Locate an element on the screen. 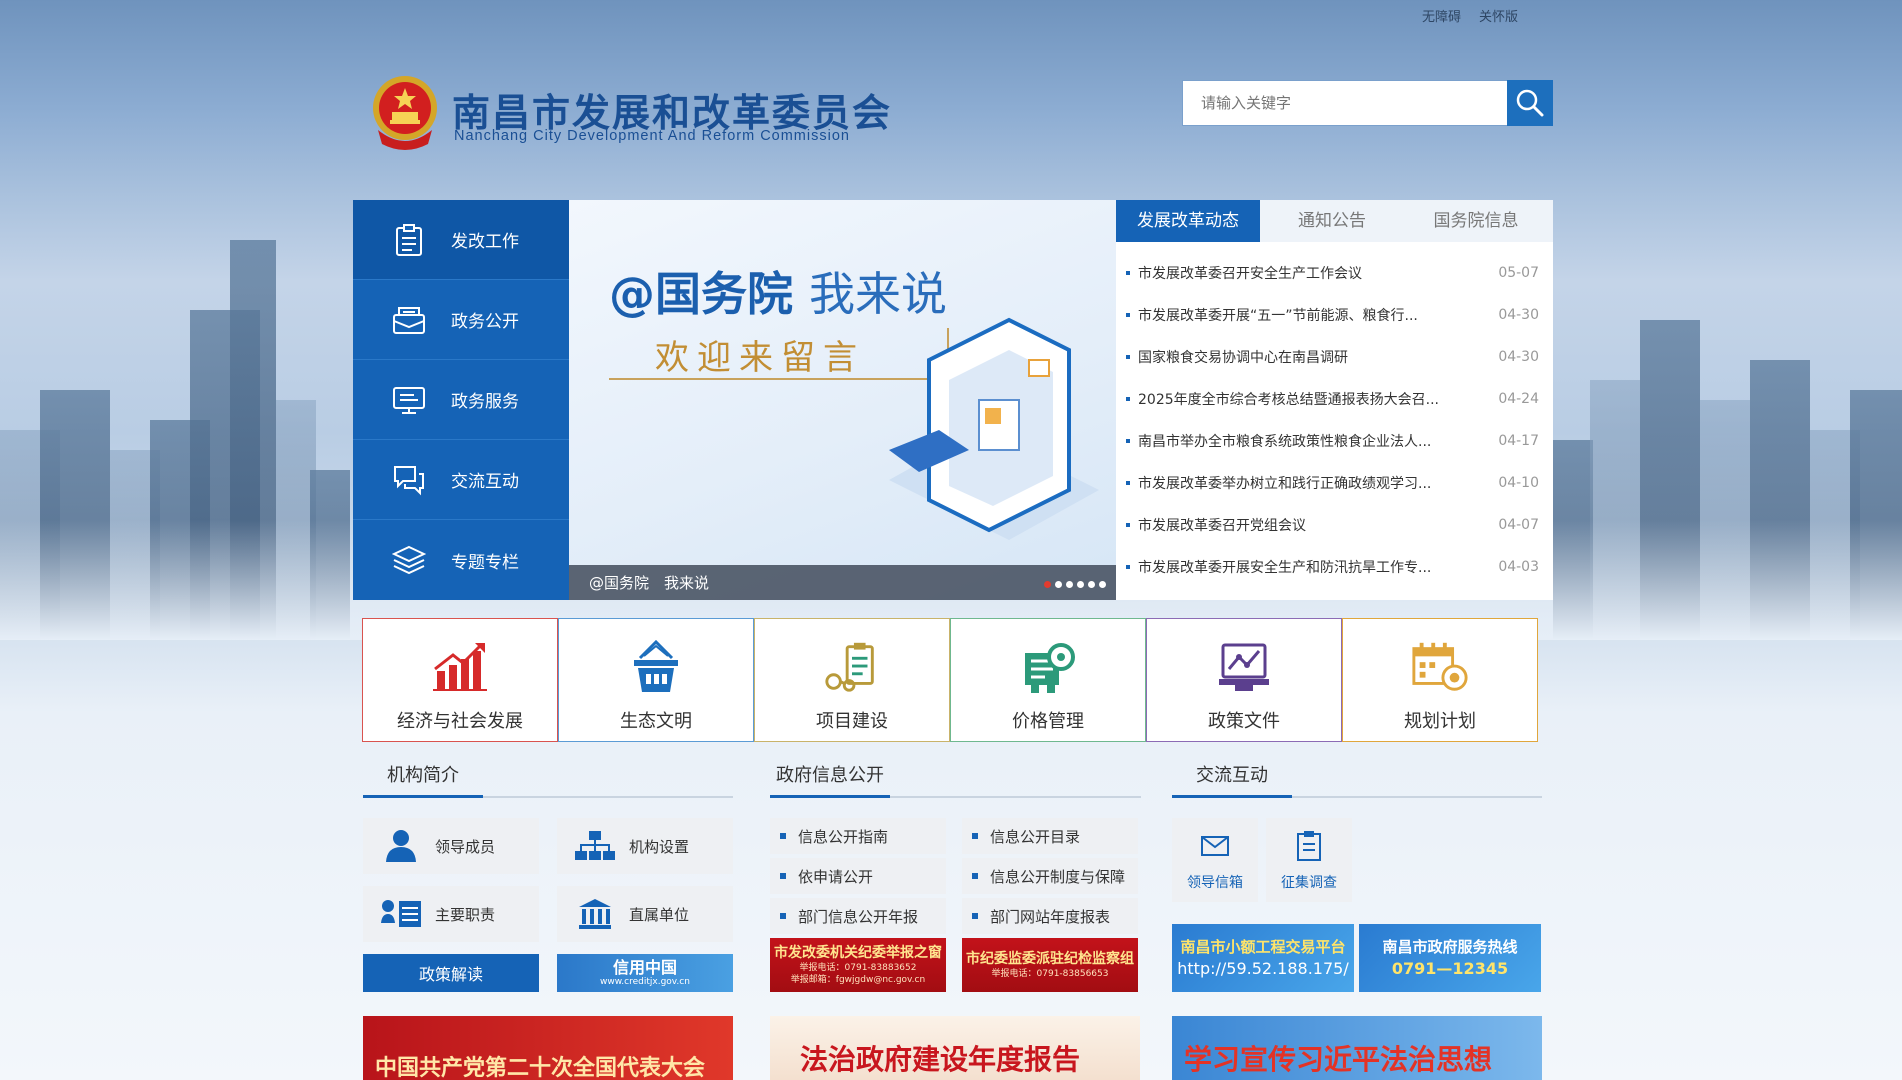  hotline-banner-tel: 0791—12345 is located at coordinates (1450, 968).